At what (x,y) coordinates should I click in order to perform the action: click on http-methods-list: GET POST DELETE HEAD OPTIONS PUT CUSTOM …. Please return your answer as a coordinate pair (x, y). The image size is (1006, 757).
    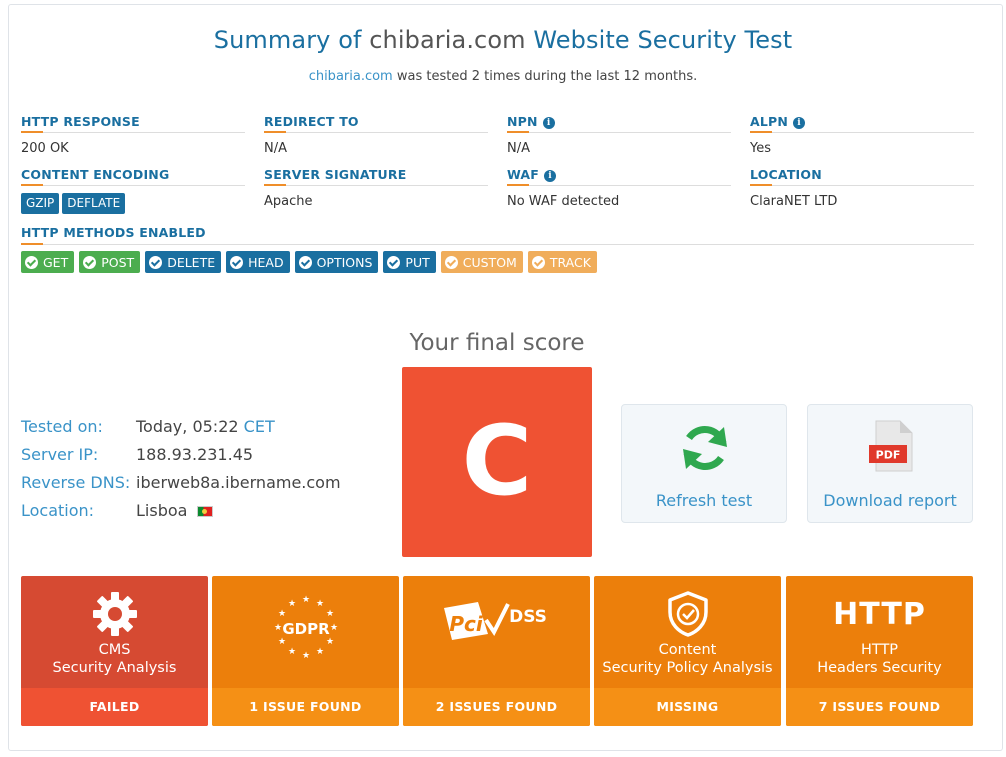
    Looking at the image, I should click on (309, 262).